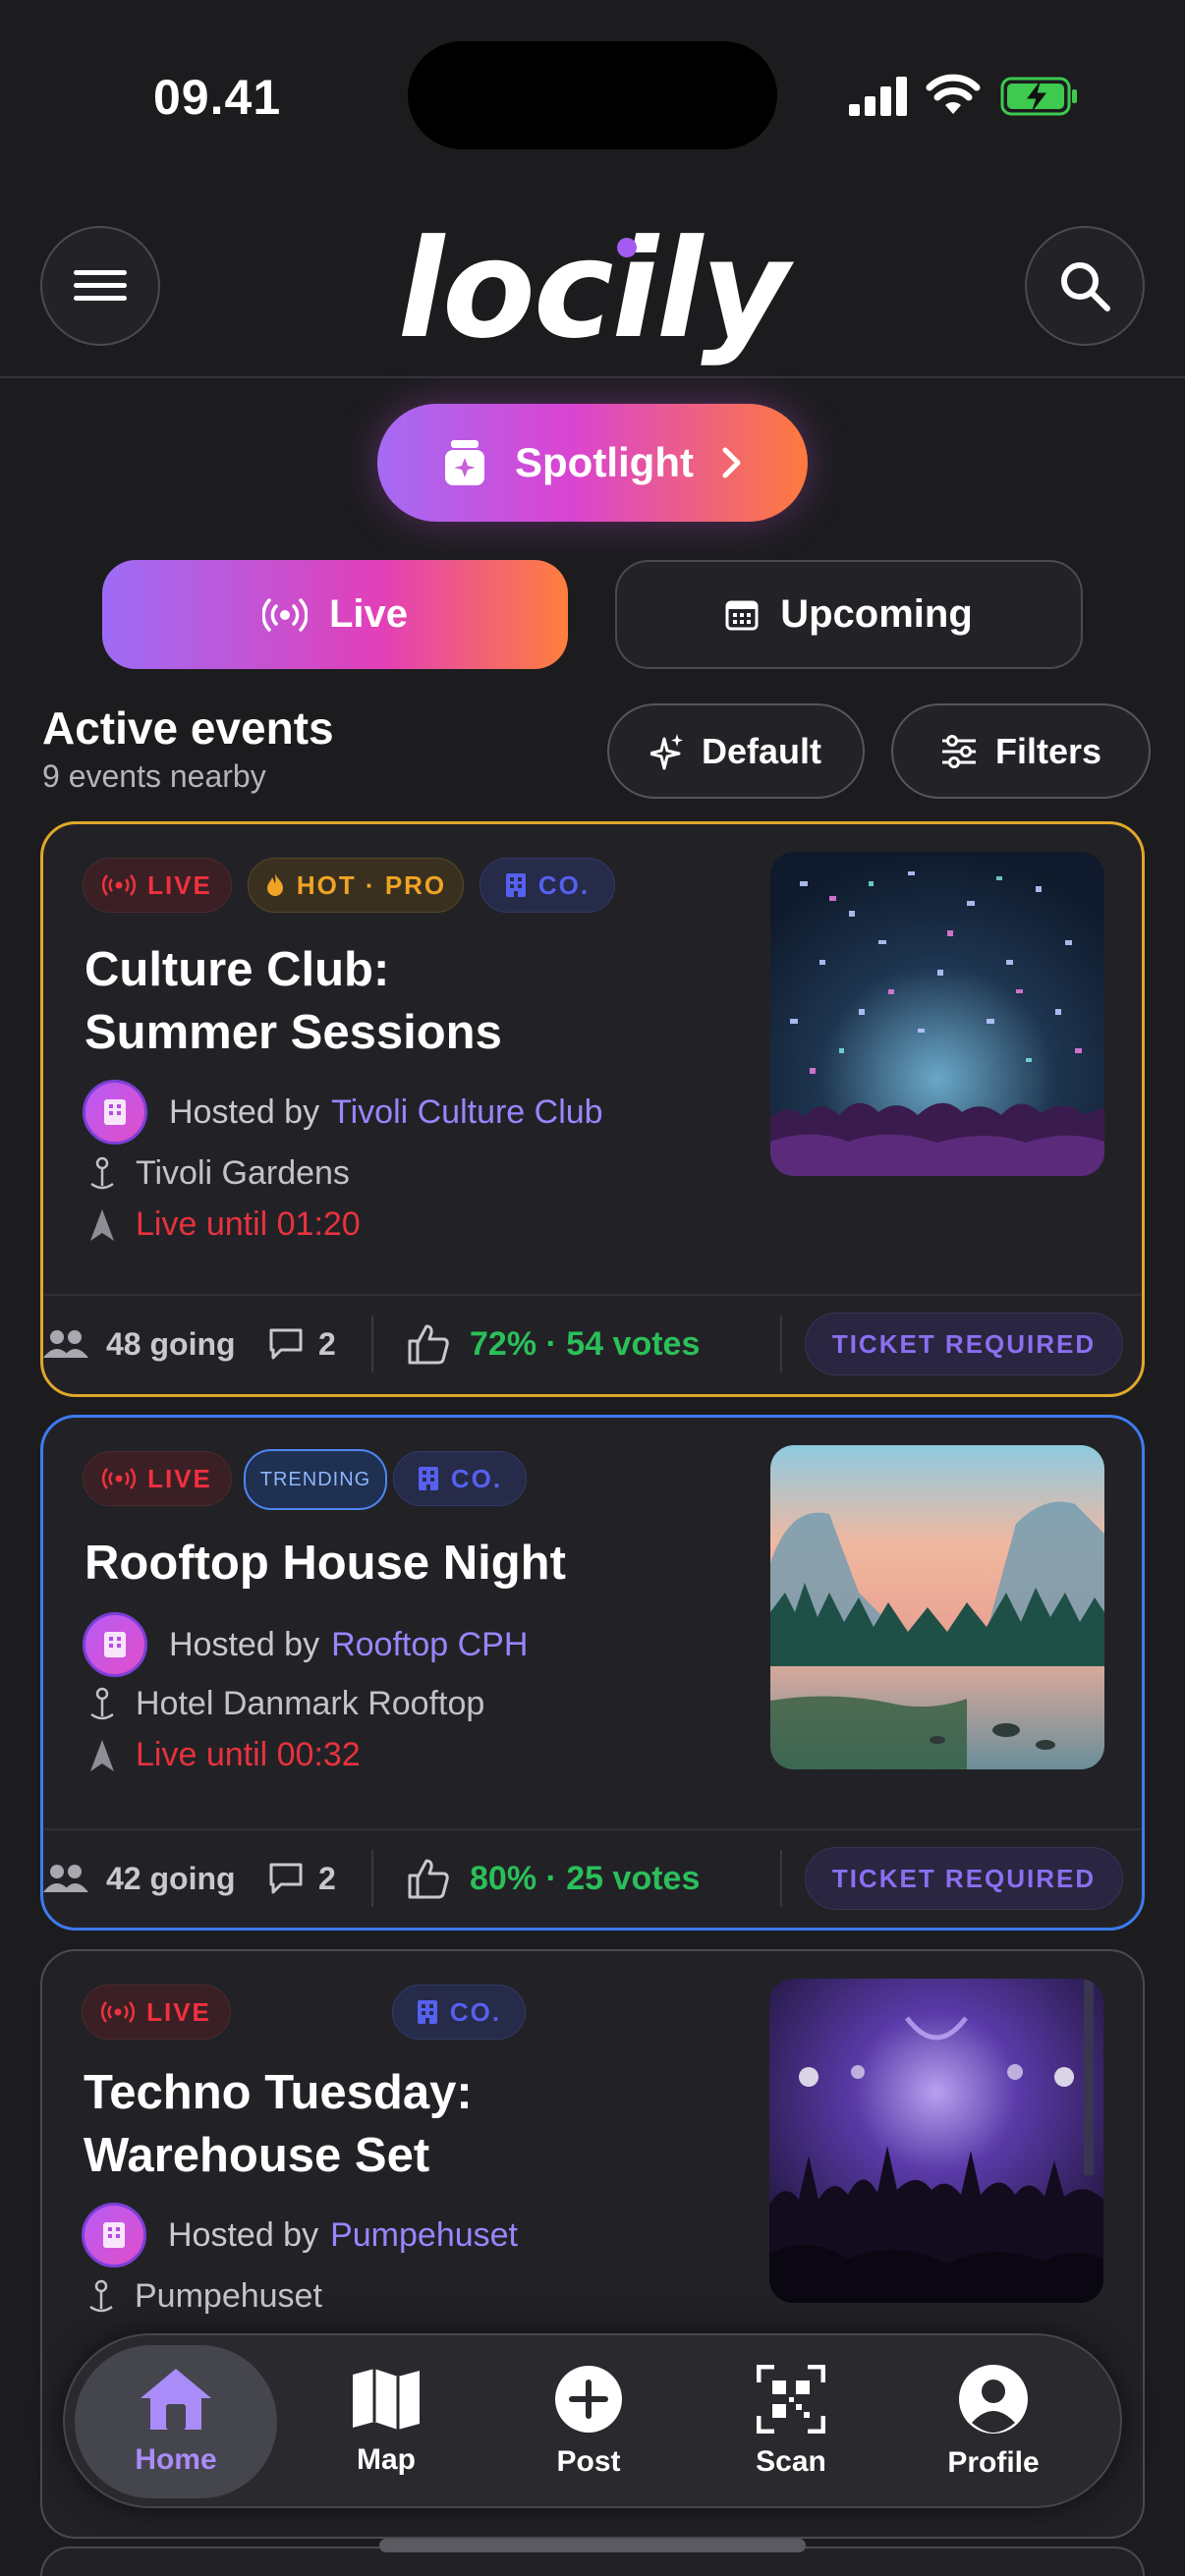 This screenshot has width=1185, height=2576. I want to click on trending-badge: TRENDING, so click(316, 1479).